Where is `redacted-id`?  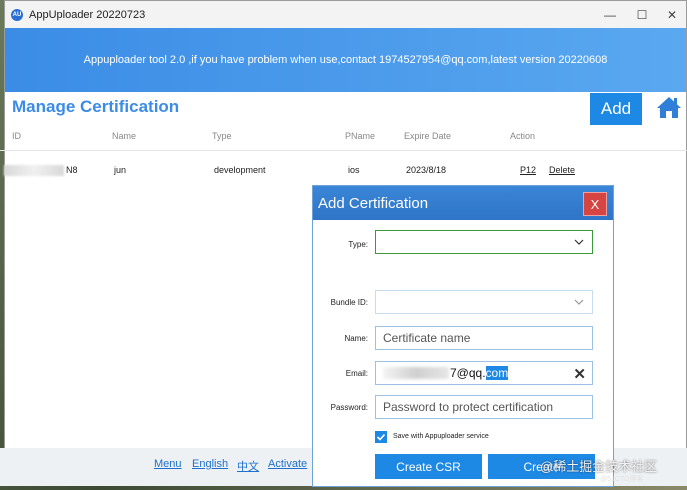
redacted-id is located at coordinates (34, 170).